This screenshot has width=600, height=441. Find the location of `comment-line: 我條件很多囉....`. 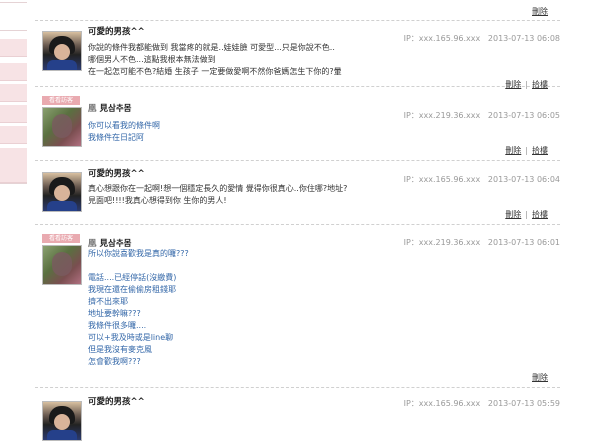

comment-line: 我條件很多囉.... is located at coordinates (117, 325).